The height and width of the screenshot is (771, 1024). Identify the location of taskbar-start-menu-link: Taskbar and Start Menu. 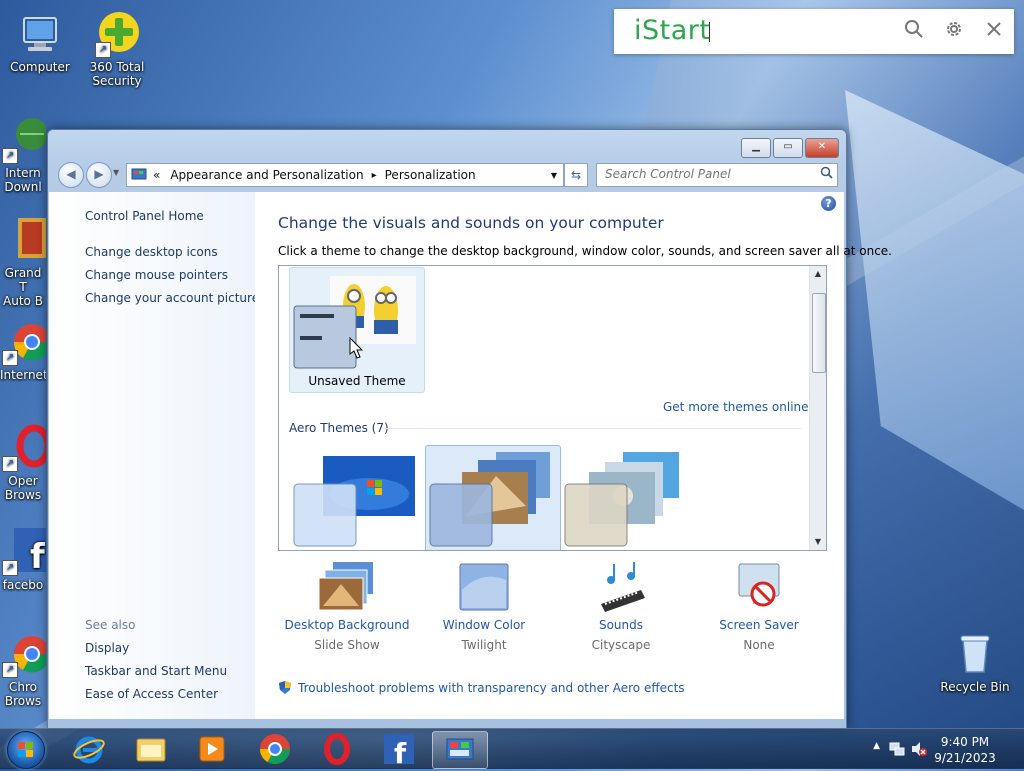
(156, 671).